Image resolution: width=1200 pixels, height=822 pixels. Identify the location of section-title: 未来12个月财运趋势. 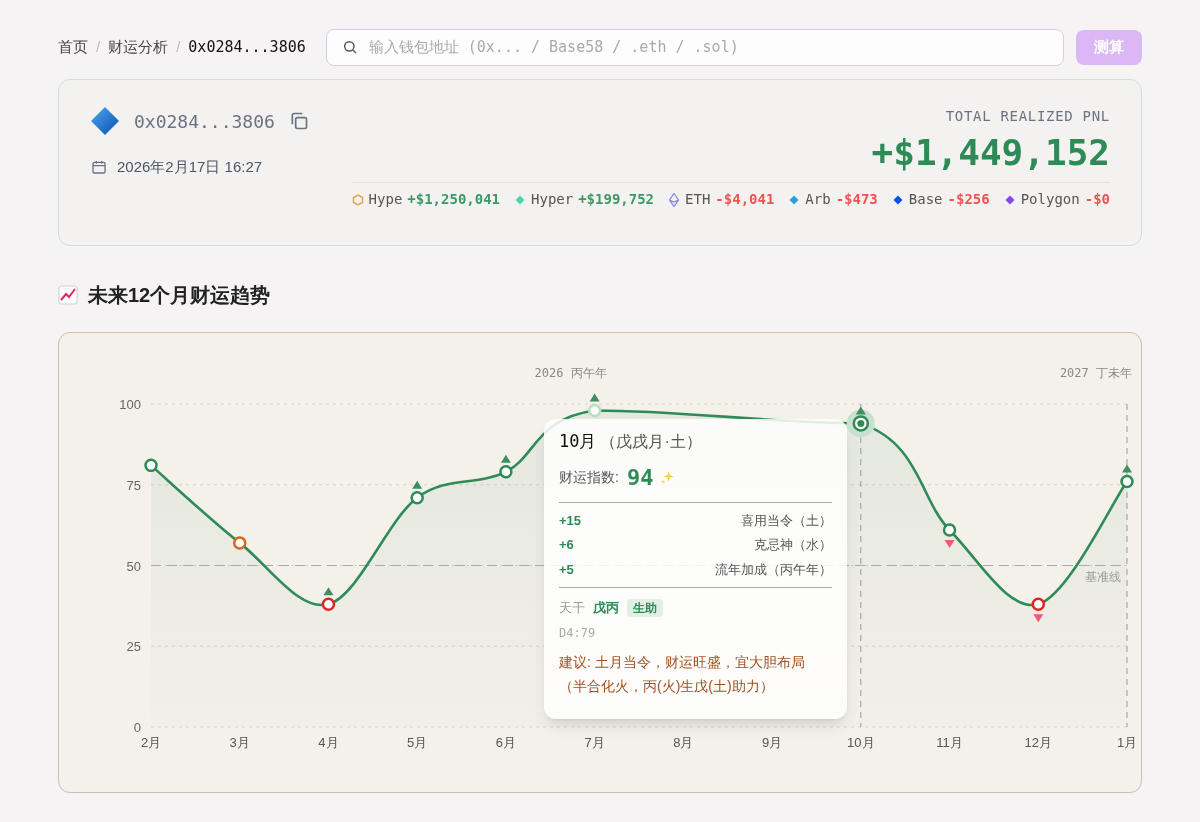
(179, 295).